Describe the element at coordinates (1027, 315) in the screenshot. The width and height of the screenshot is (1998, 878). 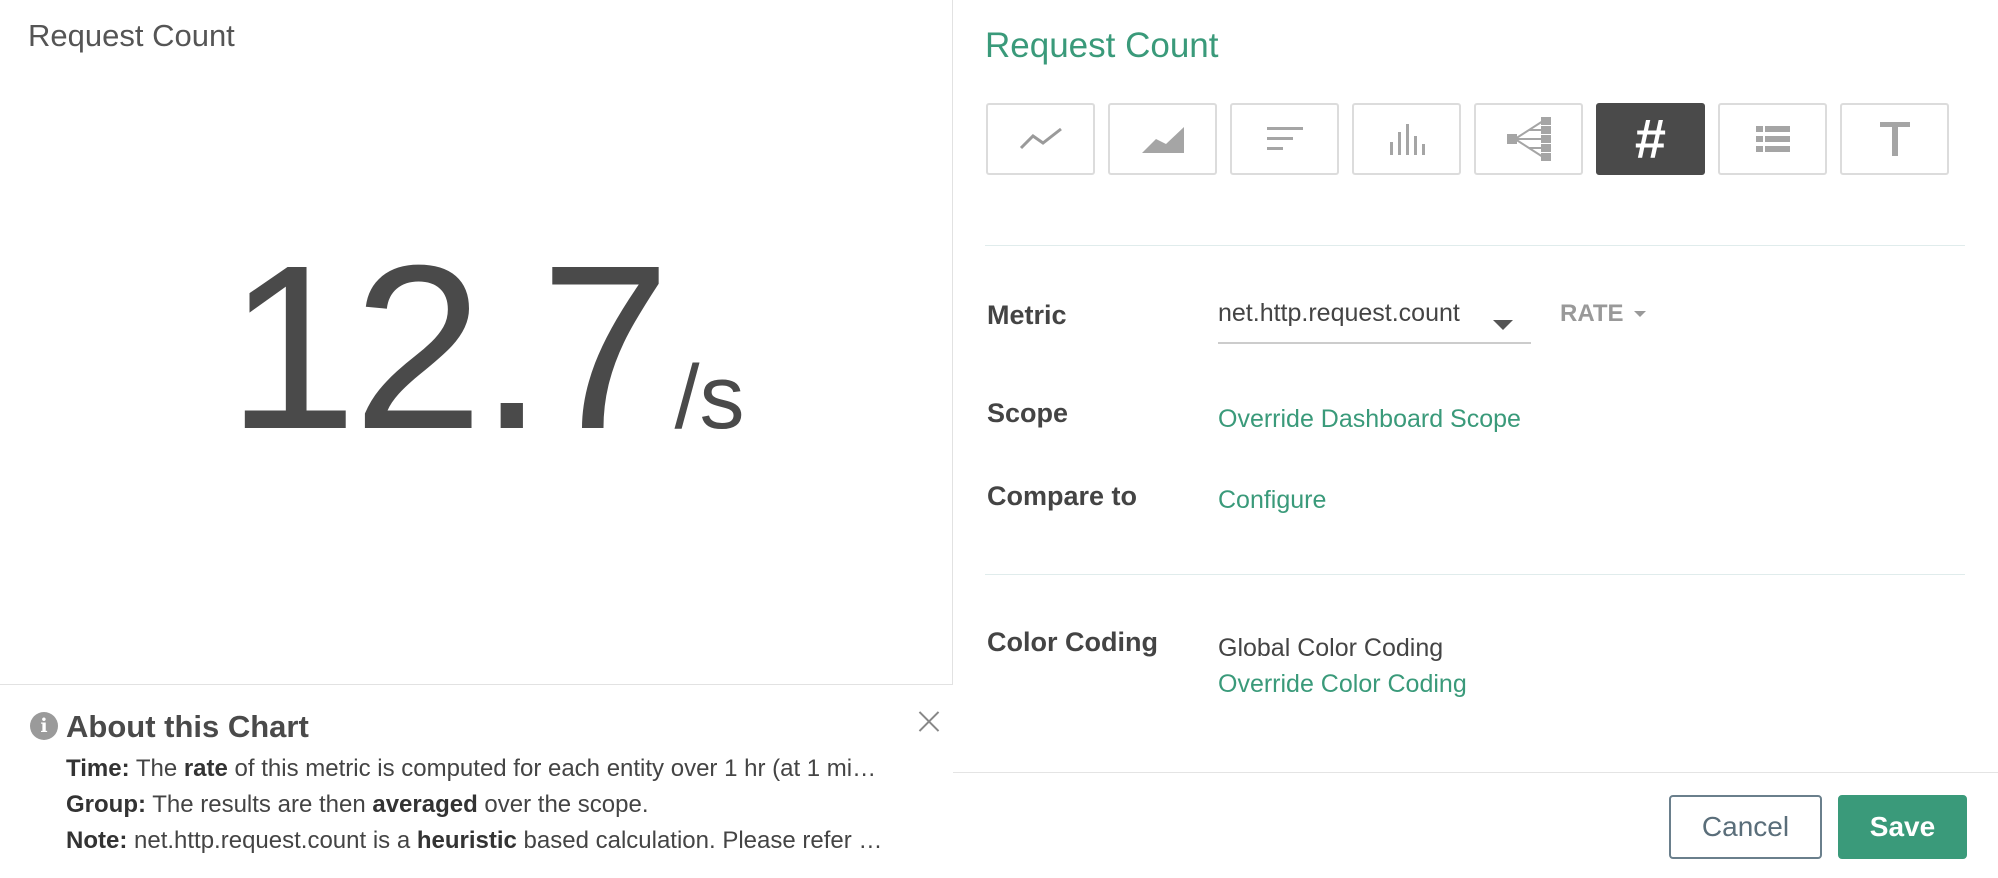
I see `metric-label: Metric` at that location.